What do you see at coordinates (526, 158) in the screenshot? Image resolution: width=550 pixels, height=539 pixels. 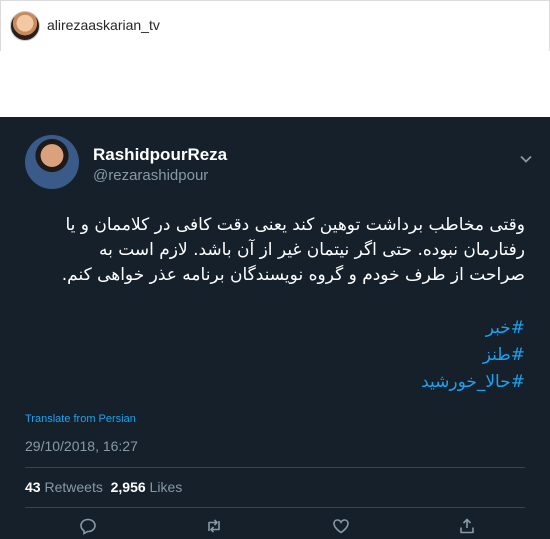 I see `chevron-down-icon` at bounding box center [526, 158].